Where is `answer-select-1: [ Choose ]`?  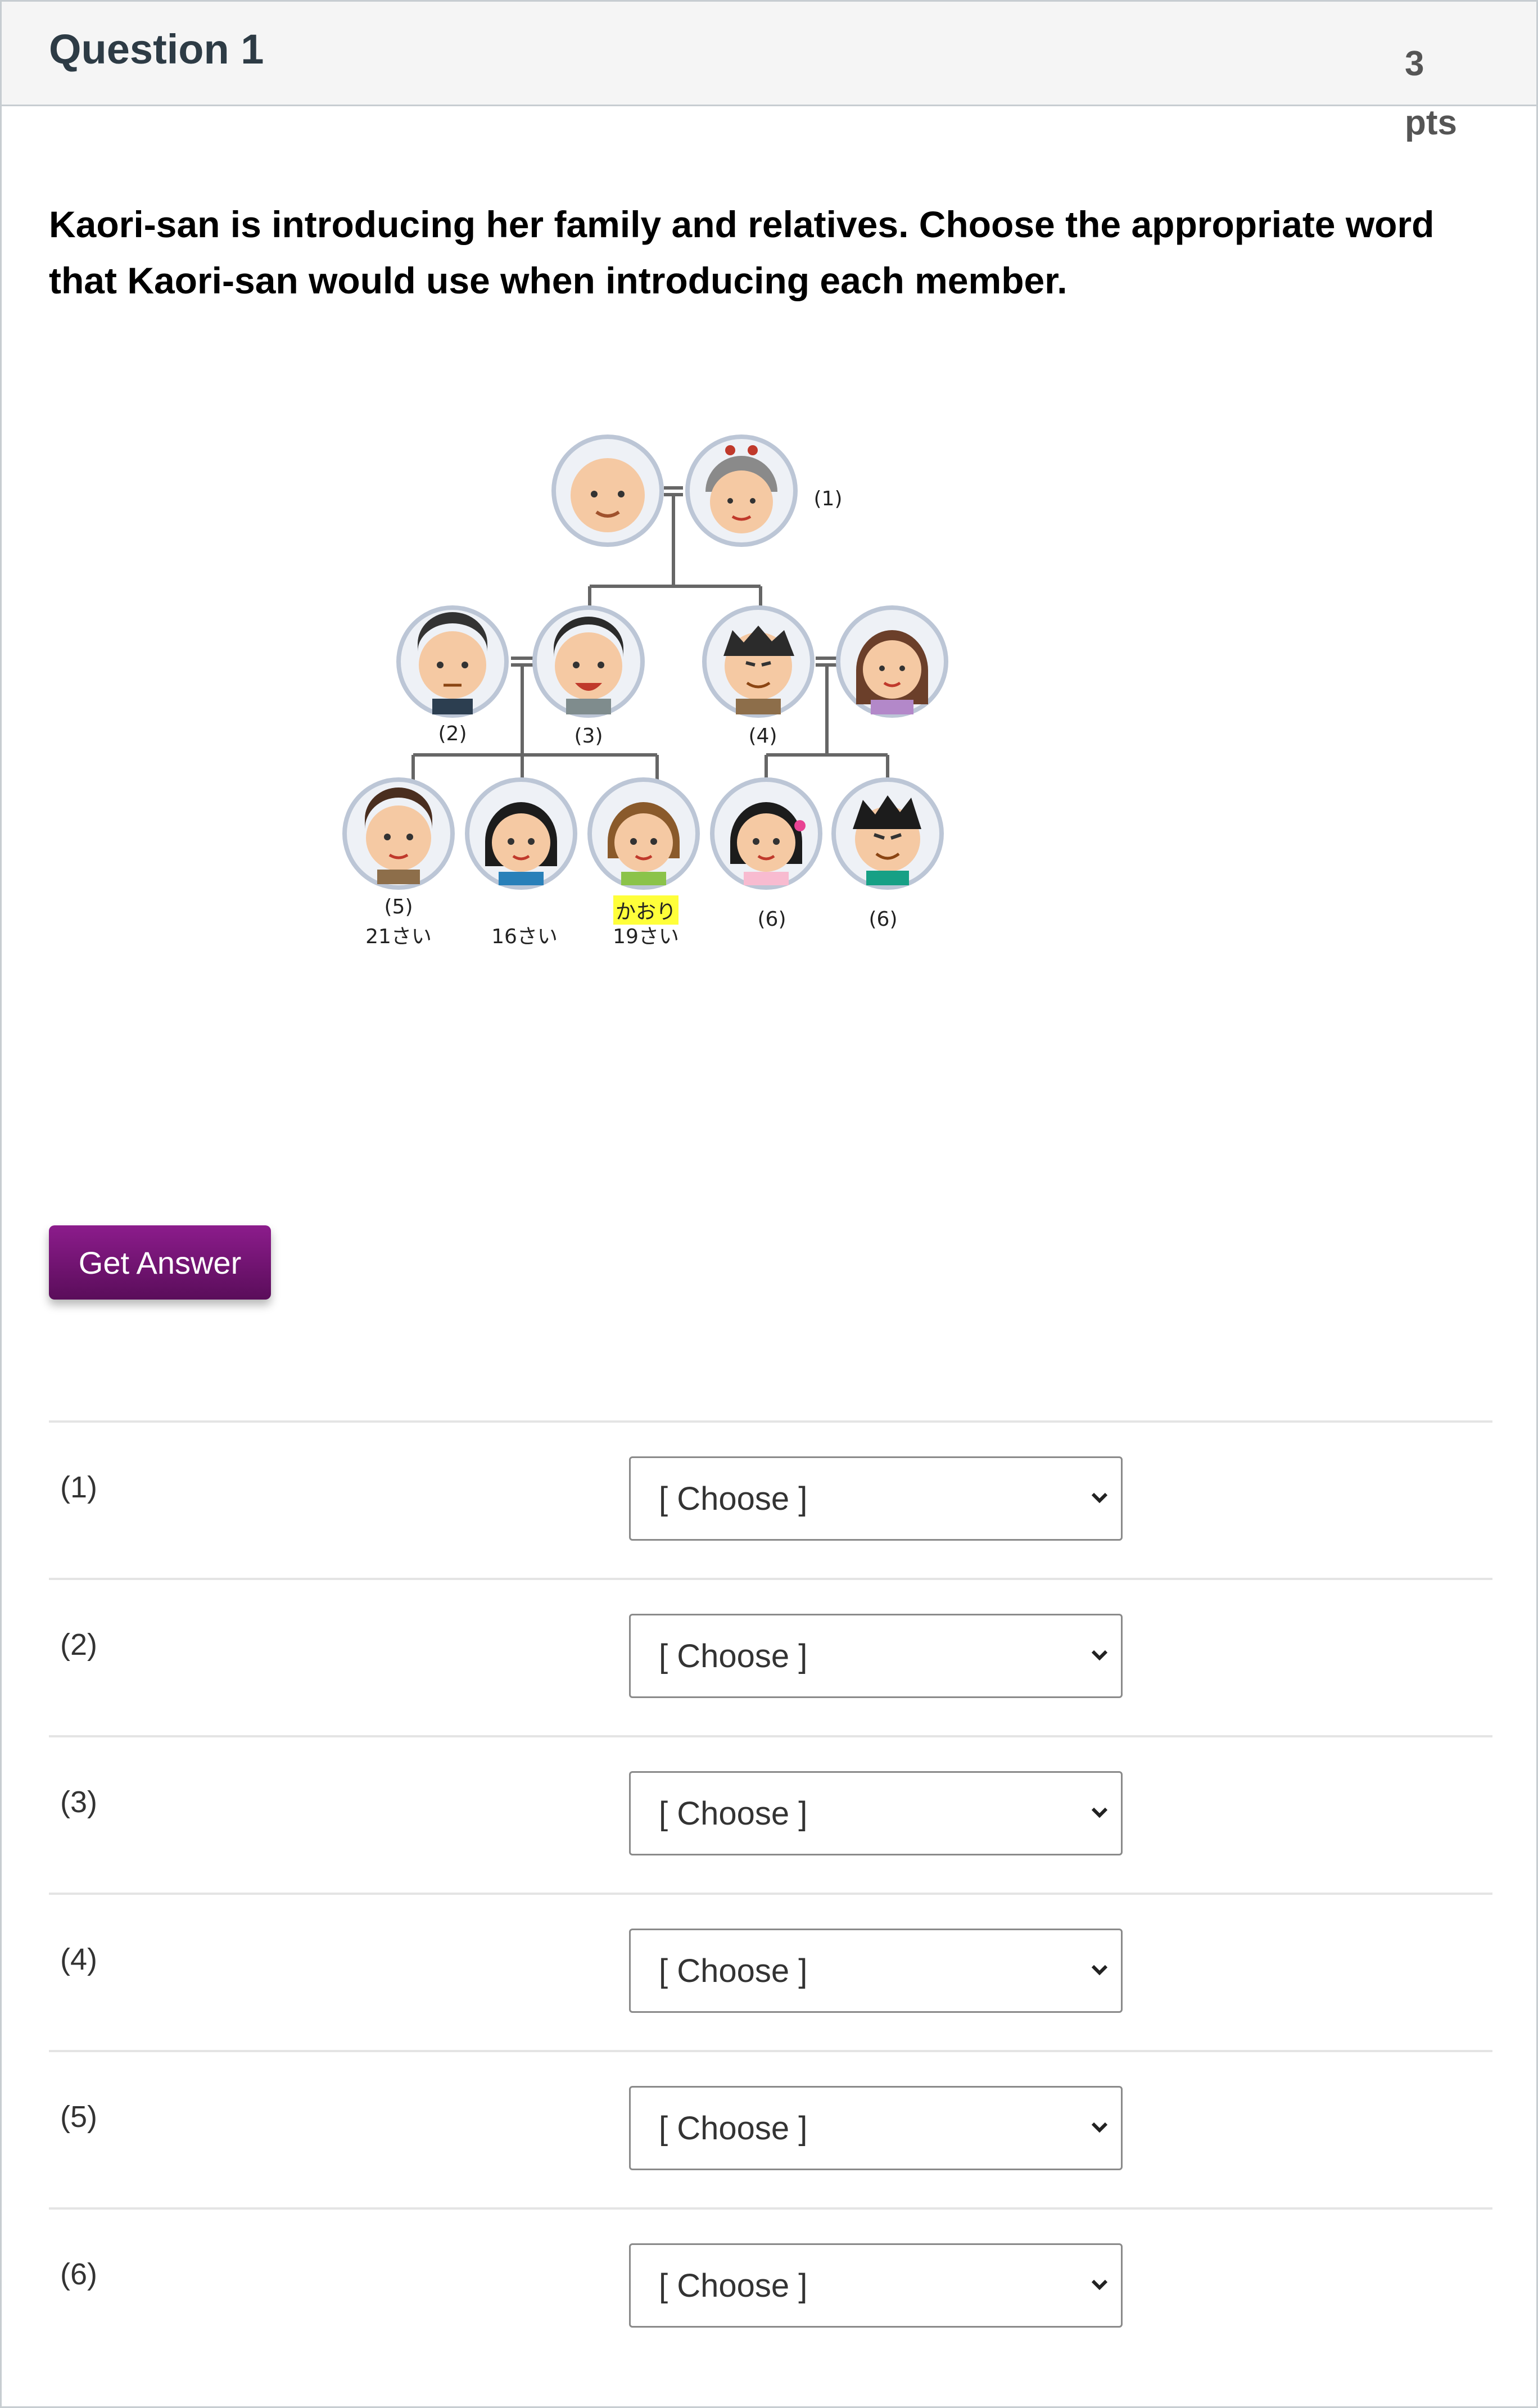
answer-select-1: [ Choose ] is located at coordinates (876, 1498).